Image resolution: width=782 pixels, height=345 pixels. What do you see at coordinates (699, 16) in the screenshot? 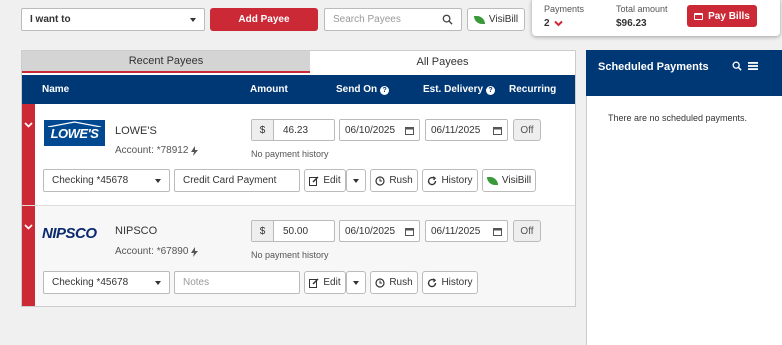
I see `card-icon` at bounding box center [699, 16].